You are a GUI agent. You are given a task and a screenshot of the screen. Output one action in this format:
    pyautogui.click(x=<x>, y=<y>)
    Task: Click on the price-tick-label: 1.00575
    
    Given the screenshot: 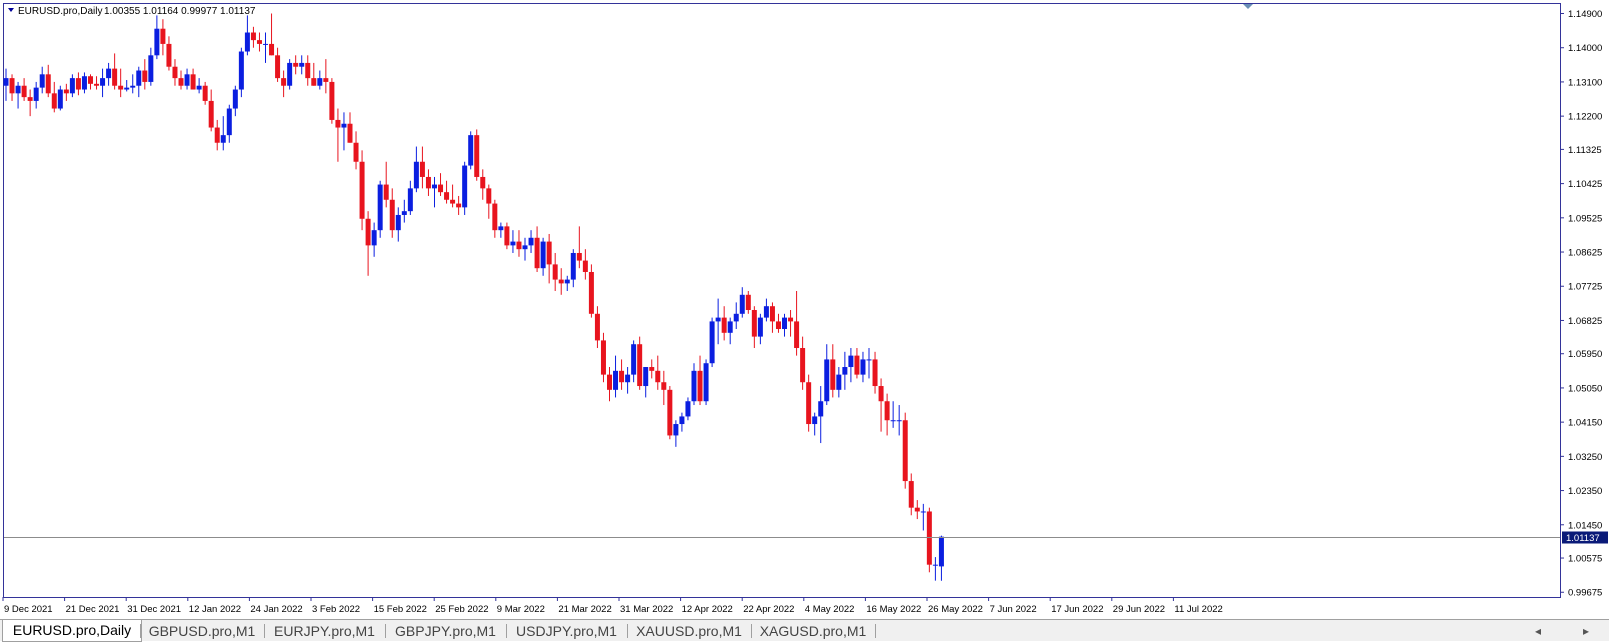 What is the action you would take?
    pyautogui.click(x=1585, y=559)
    